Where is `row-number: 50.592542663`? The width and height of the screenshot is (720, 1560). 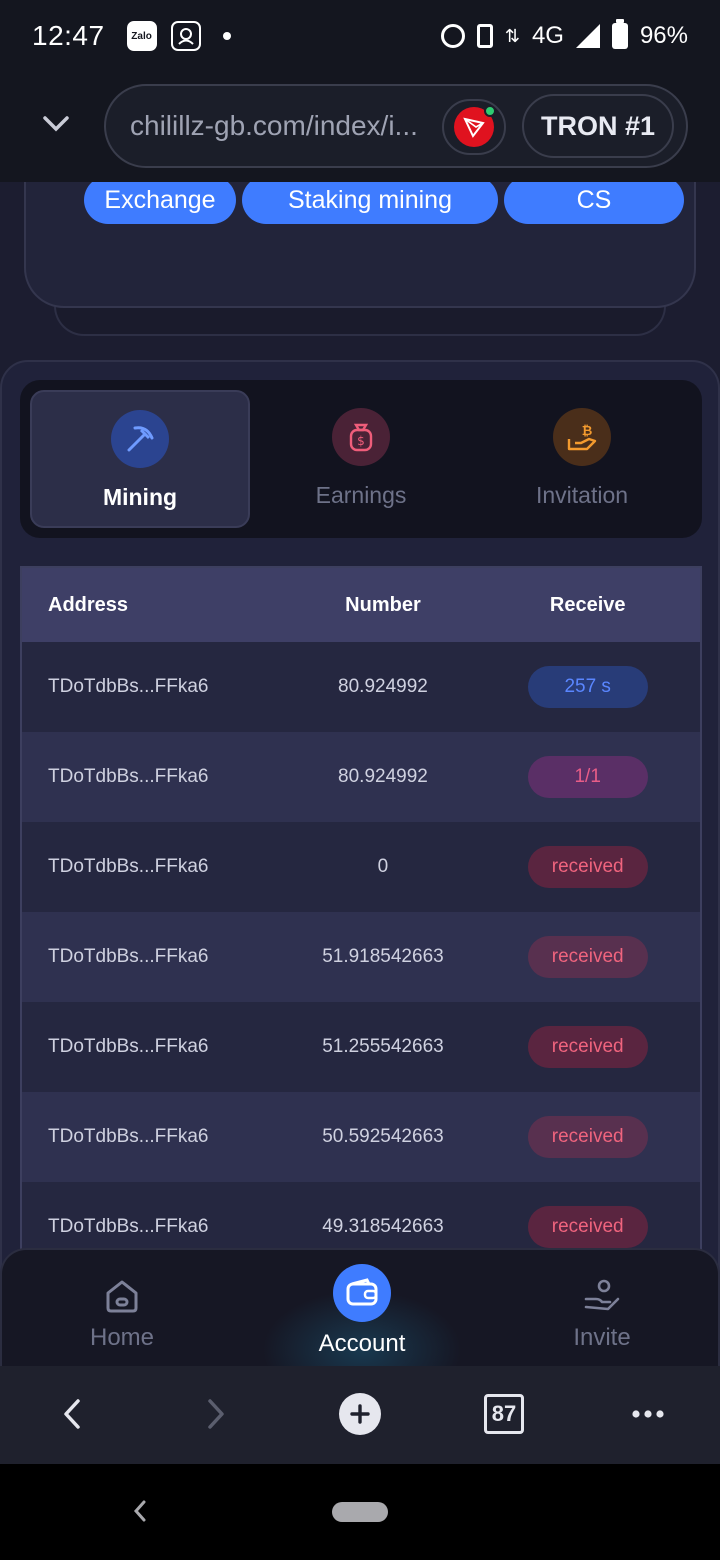 row-number: 50.592542663 is located at coordinates (383, 1136).